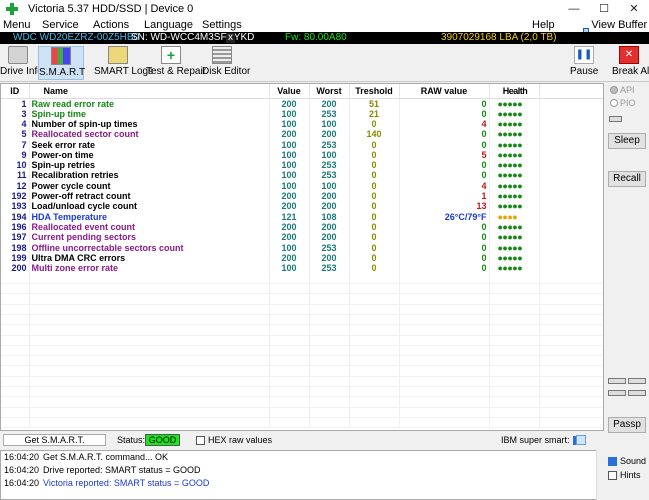  Describe the element at coordinates (54, 440) in the screenshot. I see `get-smart-button: Get S.M.A.R.T.` at that location.